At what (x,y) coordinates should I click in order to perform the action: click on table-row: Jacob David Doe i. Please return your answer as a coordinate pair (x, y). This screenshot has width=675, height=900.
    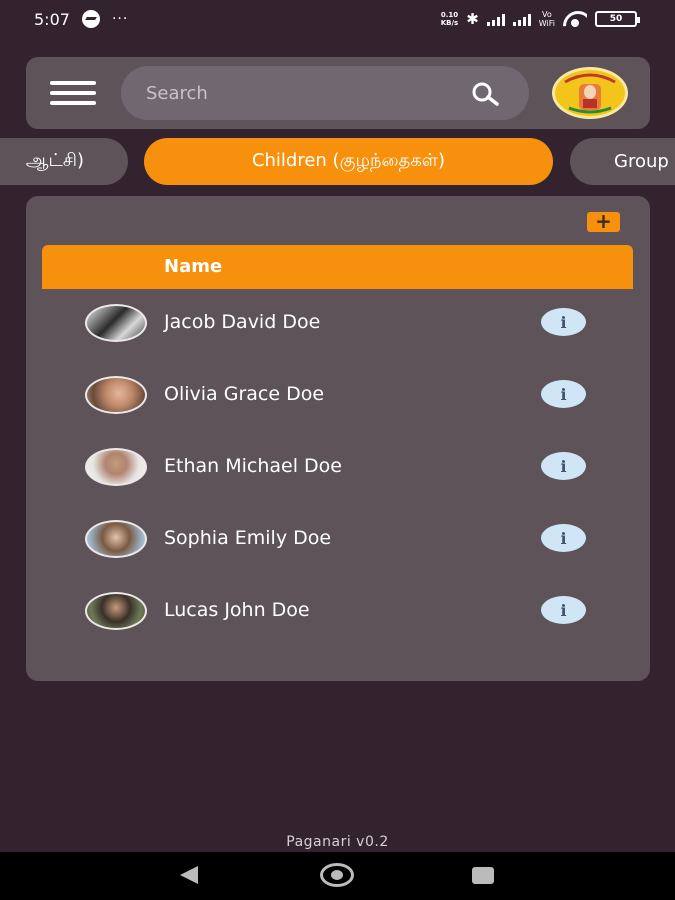
    Looking at the image, I should click on (337, 328).